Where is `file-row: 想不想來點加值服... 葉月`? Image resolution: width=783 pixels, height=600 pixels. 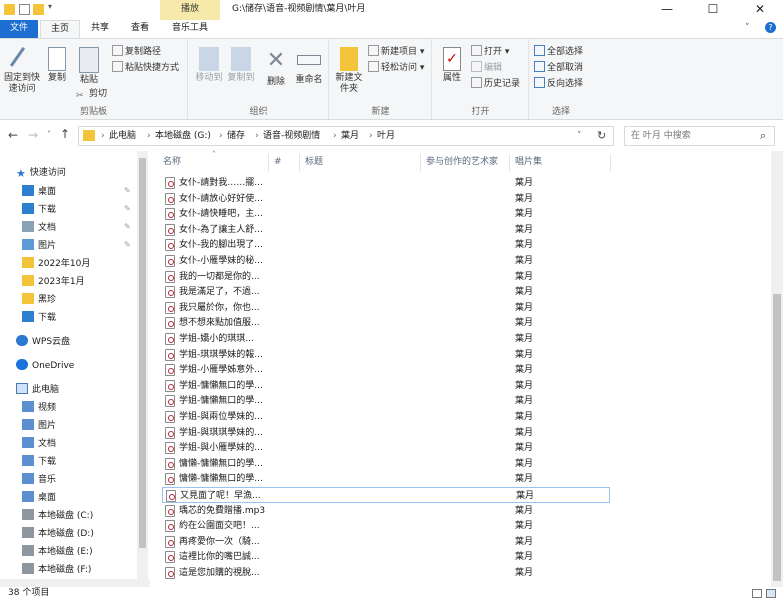
file-row: 想不想來點加值服... 葉月 is located at coordinates (386, 323).